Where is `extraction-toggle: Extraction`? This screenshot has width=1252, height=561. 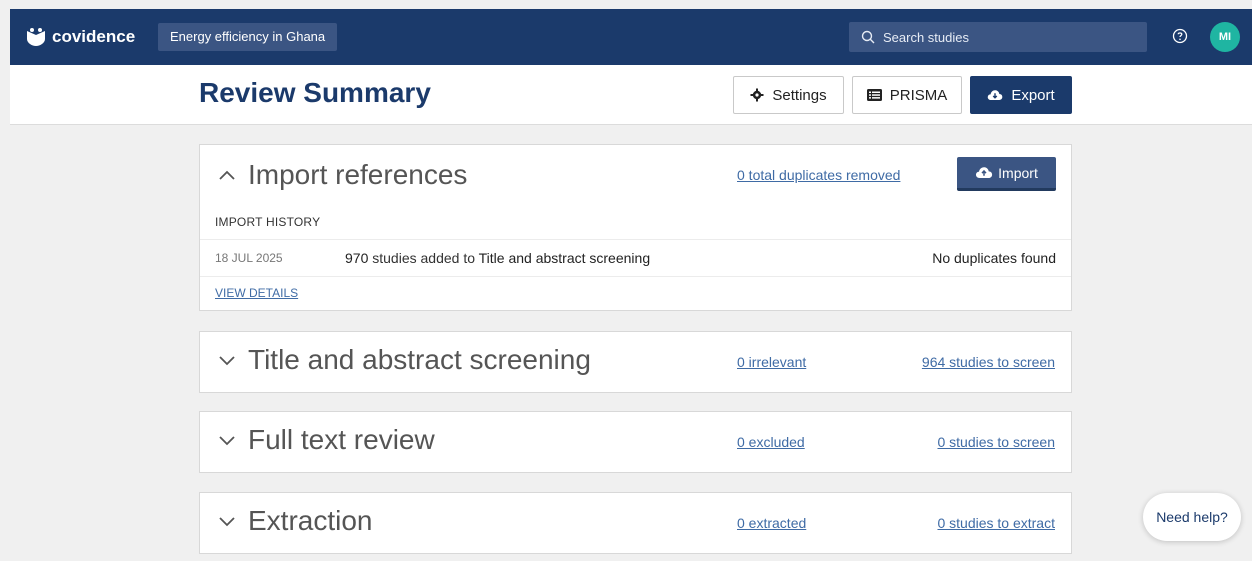 extraction-toggle: Extraction is located at coordinates (295, 521).